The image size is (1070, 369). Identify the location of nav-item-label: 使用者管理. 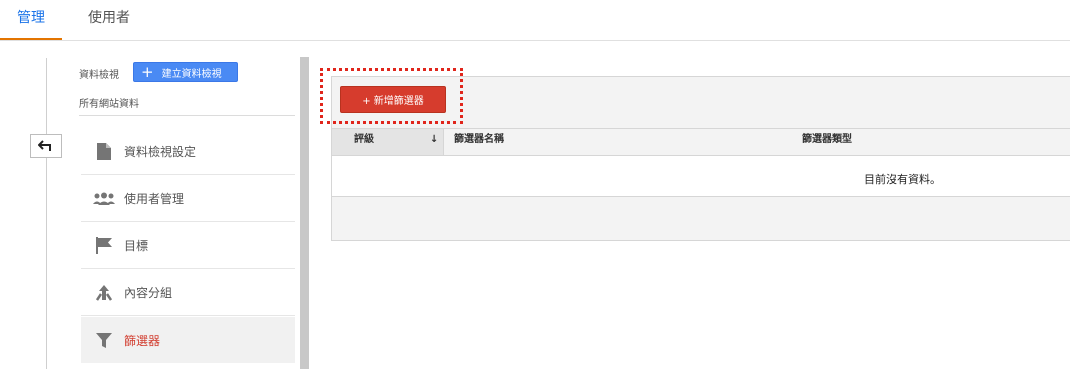
(154, 199).